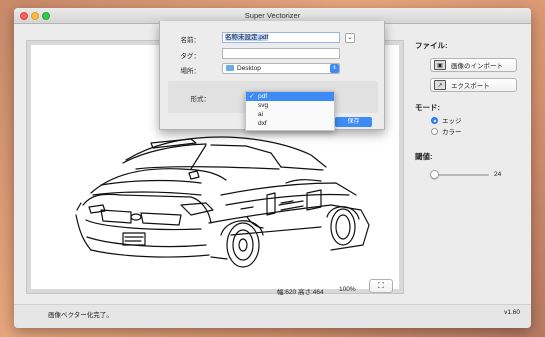 This screenshot has height=337, width=545. Describe the element at coordinates (512, 312) in the screenshot. I see `version-label: v1.60` at that location.